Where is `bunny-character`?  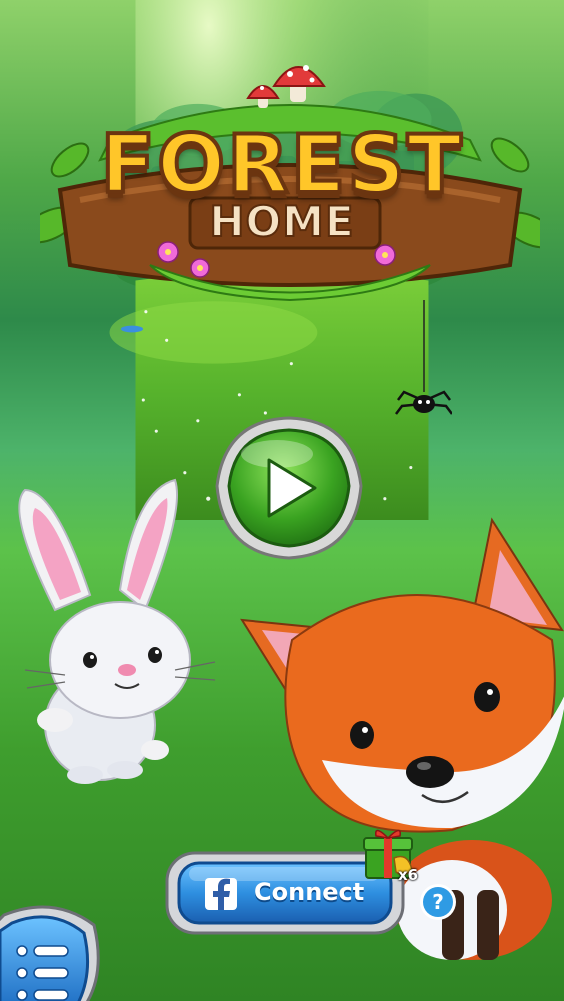
bunny-character is located at coordinates (117, 631).